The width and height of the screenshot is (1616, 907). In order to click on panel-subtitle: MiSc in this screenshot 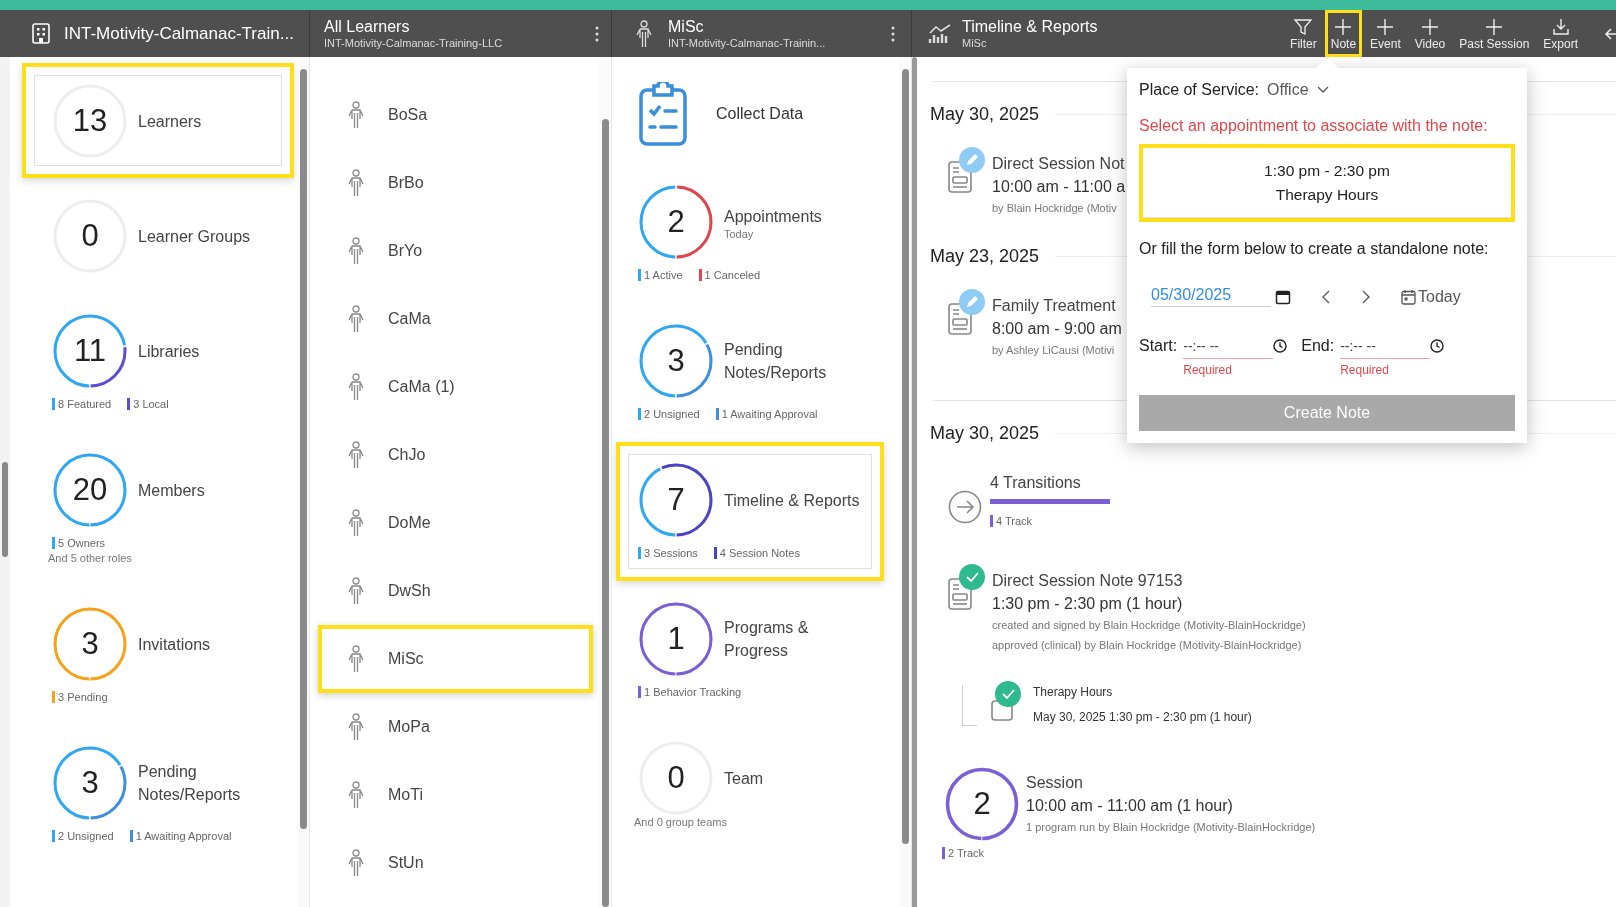, I will do `click(975, 43)`.